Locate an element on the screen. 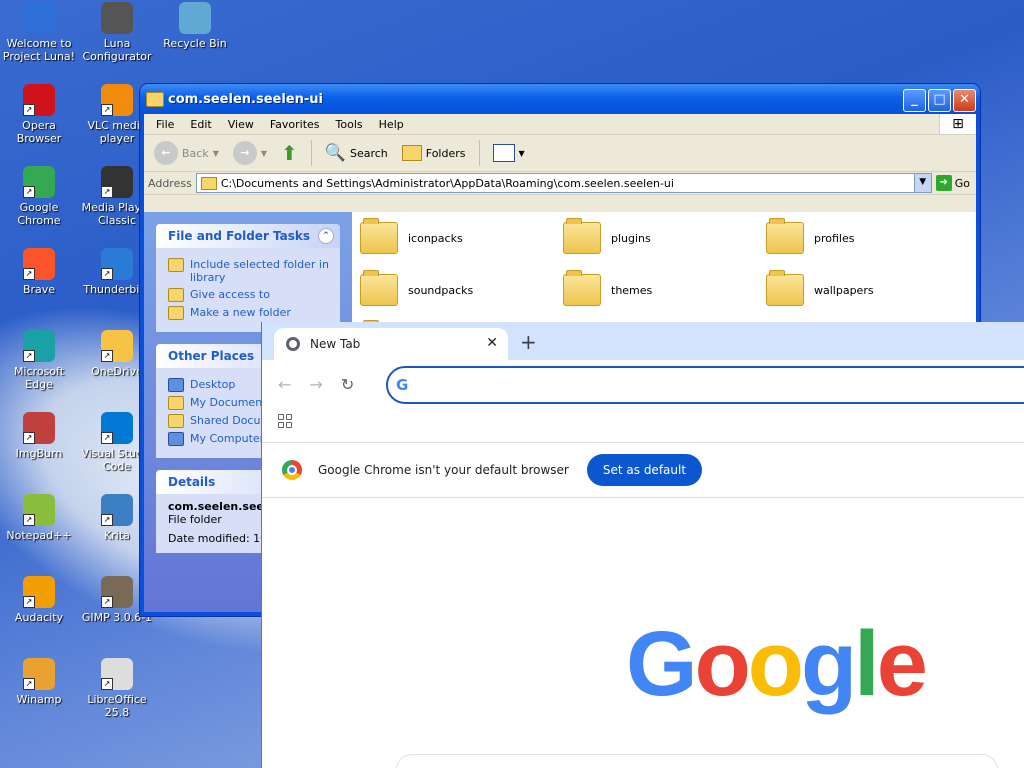 The width and height of the screenshot is (1024, 768). gimp-icon: ↗ is located at coordinates (117, 592).